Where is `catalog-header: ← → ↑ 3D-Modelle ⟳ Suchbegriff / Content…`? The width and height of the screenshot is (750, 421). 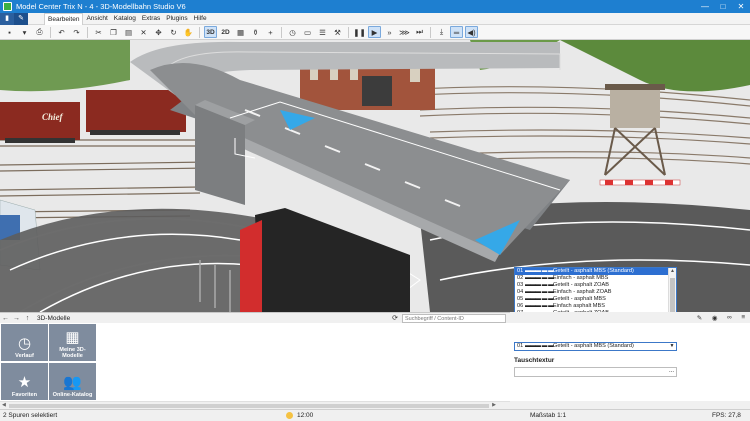 catalog-header: ← → ↑ 3D-Modelle ⟳ Suchbegriff / Content… is located at coordinates (255, 317).